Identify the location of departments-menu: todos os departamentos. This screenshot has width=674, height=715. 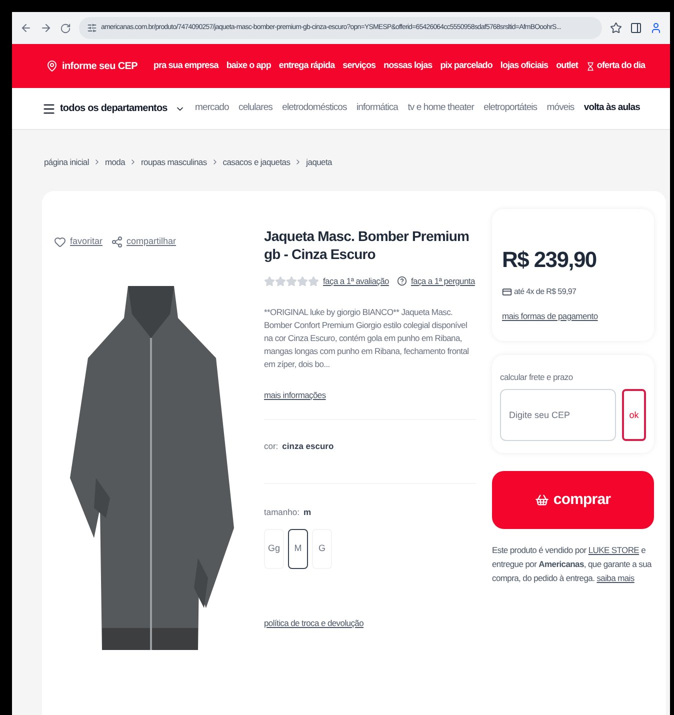
(114, 108).